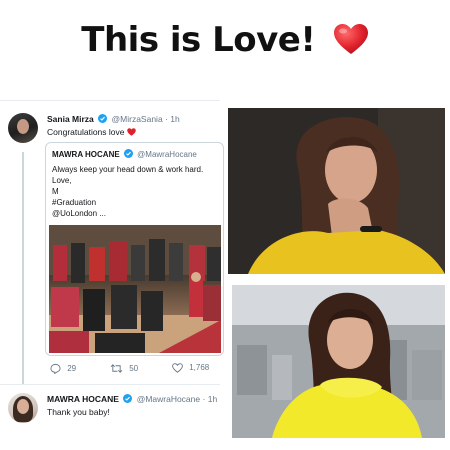 The image size is (450, 450). I want to click on reply-count: 29, so click(72, 368).